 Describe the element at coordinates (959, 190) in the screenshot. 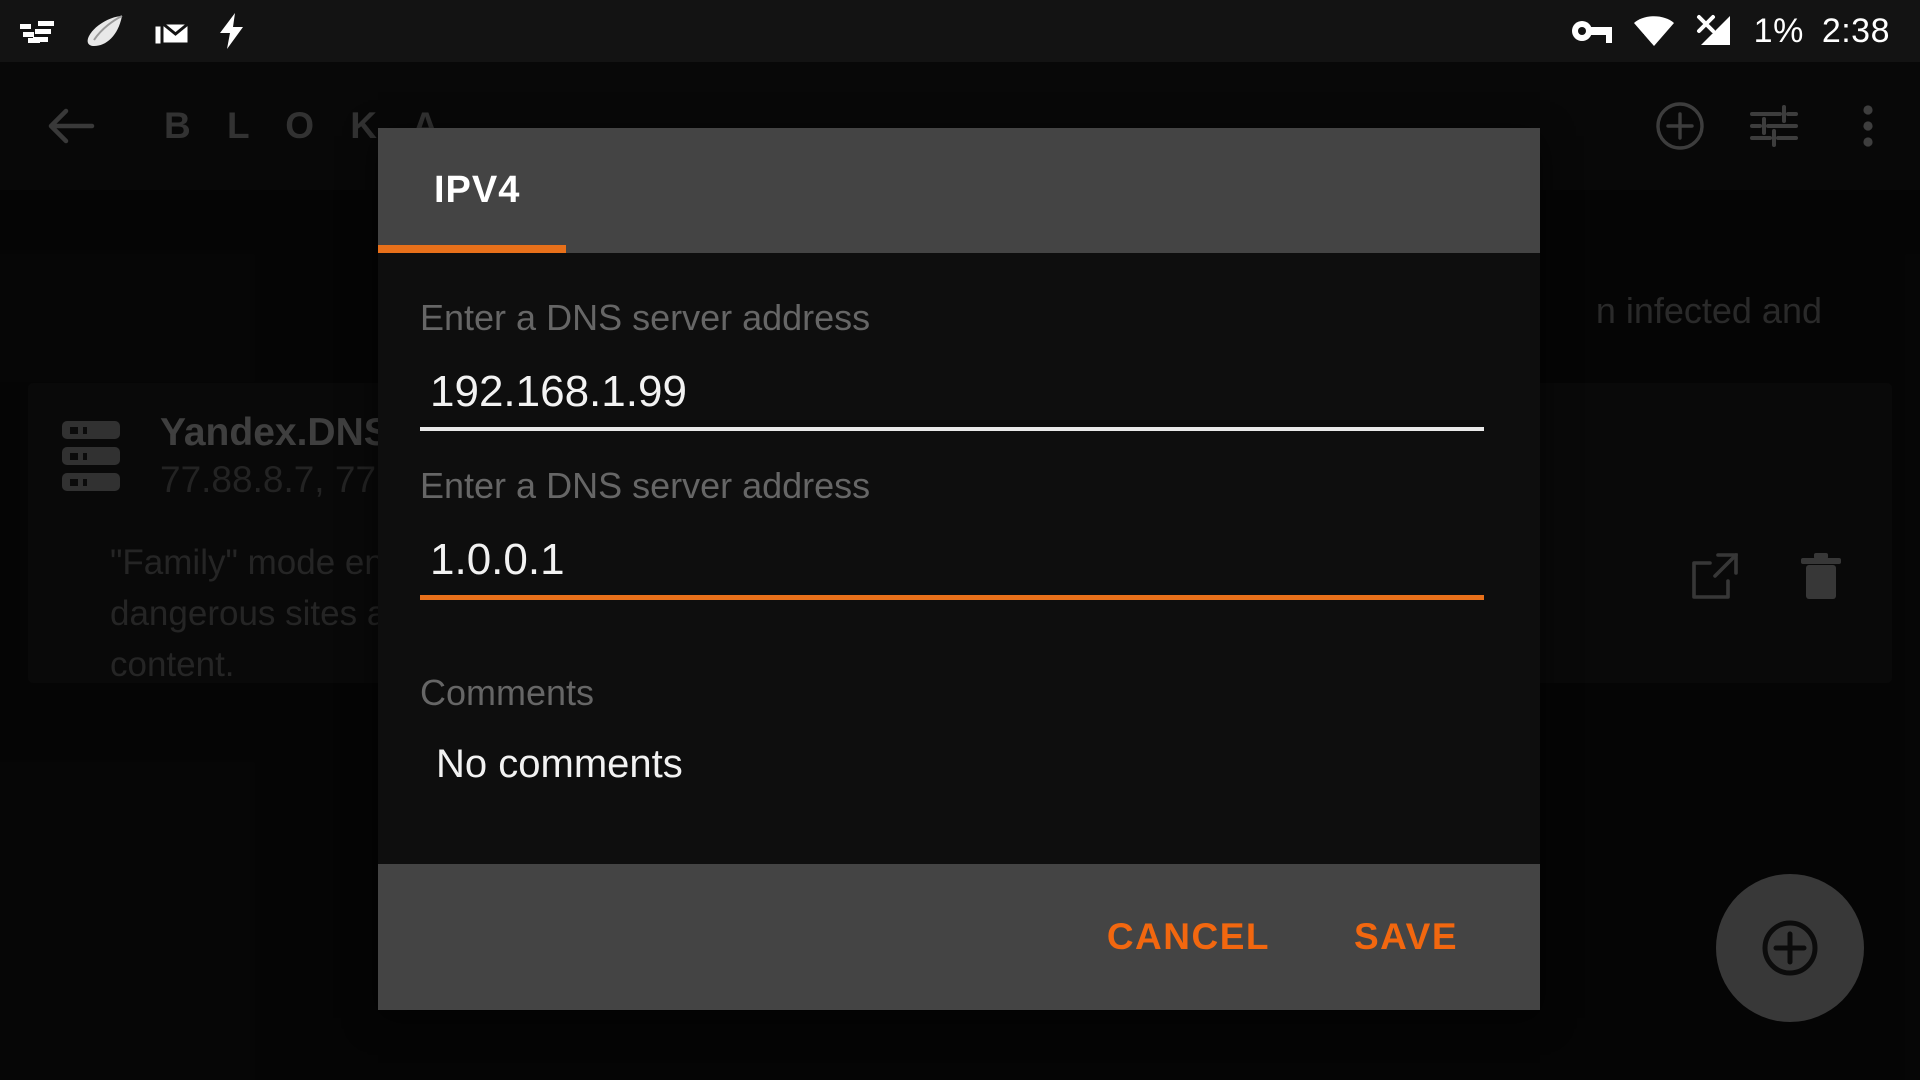

I see `dialog-header: IPV4` at that location.